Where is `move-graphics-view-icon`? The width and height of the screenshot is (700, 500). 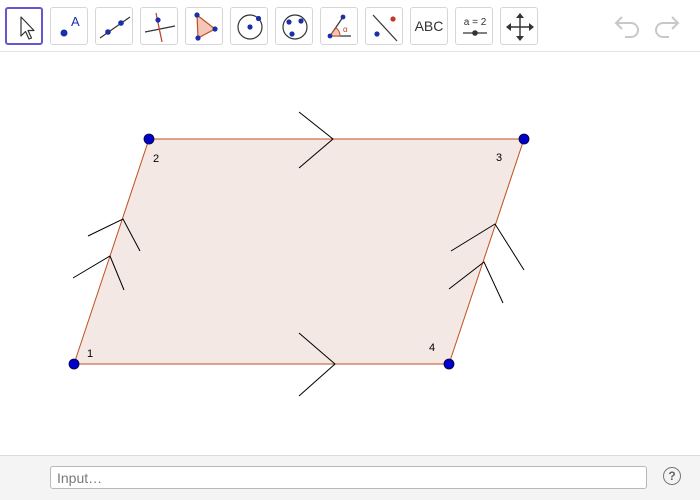
move-graphics-view-icon is located at coordinates (520, 27).